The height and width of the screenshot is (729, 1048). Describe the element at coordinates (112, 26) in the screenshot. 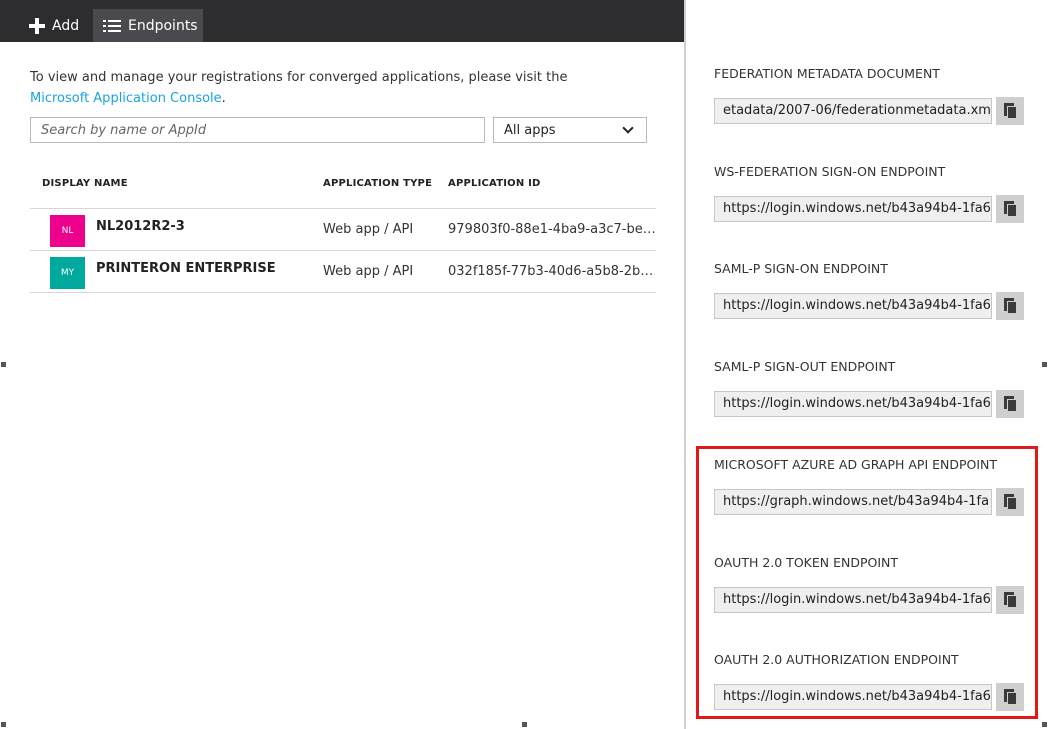

I see `list-icon` at that location.